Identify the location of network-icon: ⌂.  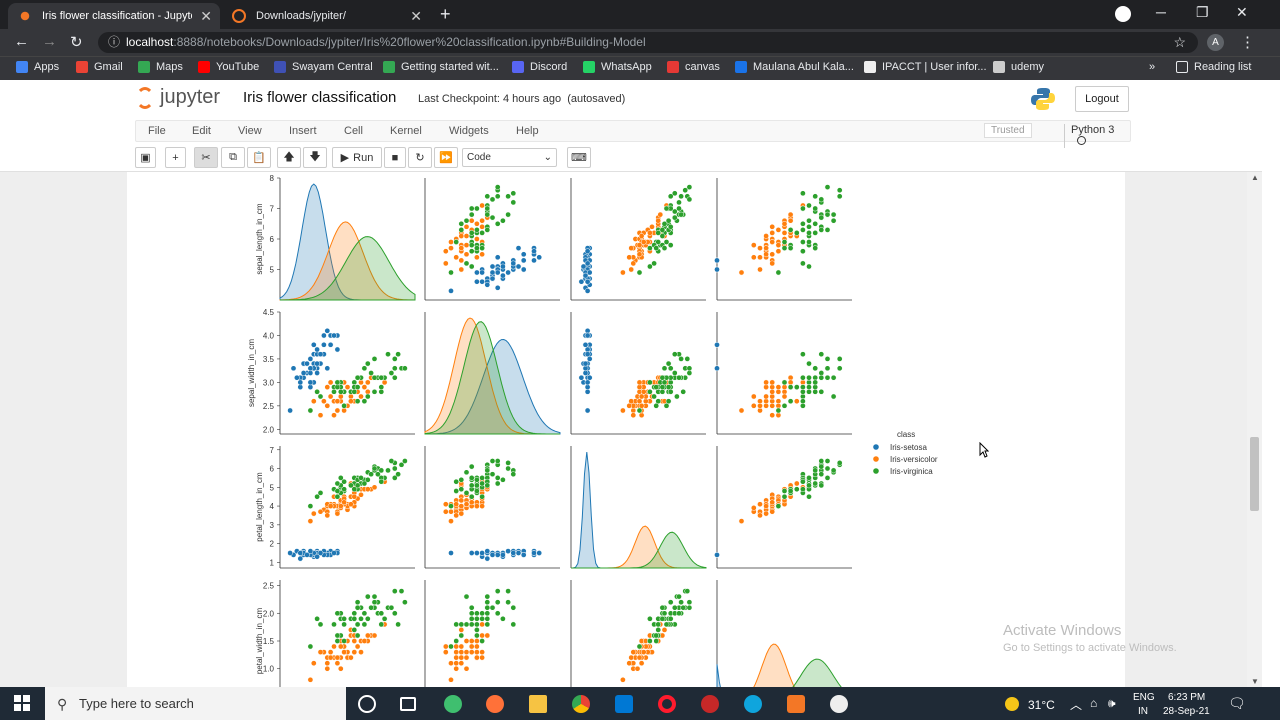
(1093, 703).